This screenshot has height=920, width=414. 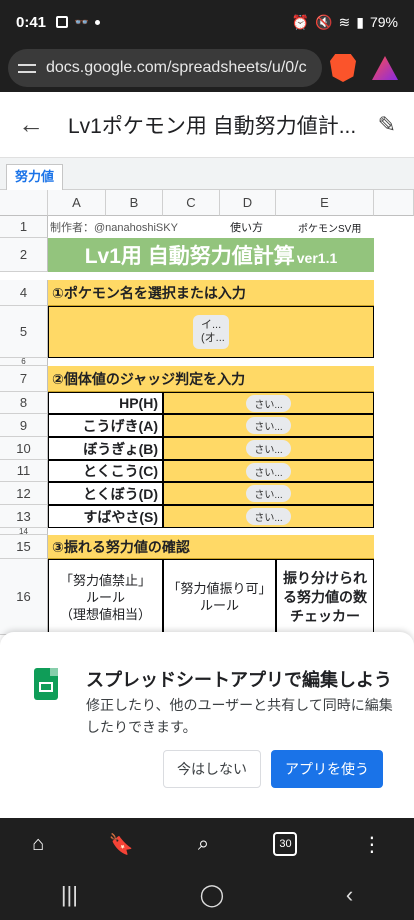 What do you see at coordinates (24, 203) in the screenshot?
I see `corner-cell` at bounding box center [24, 203].